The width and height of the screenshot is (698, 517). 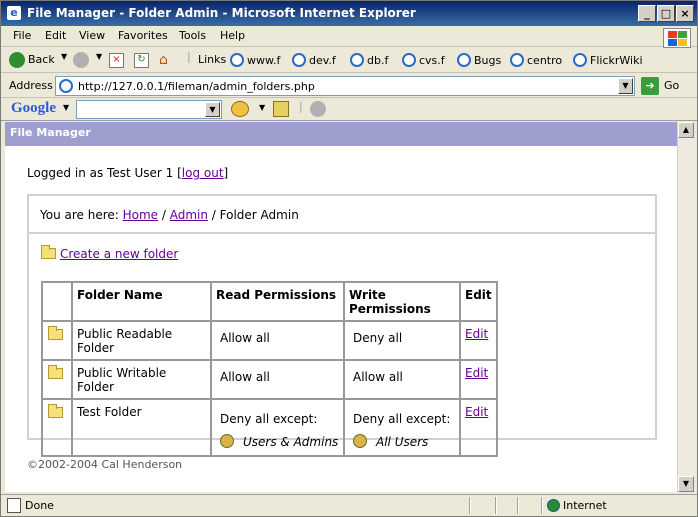 I want to click on page-status-icon, so click(x=14, y=505).